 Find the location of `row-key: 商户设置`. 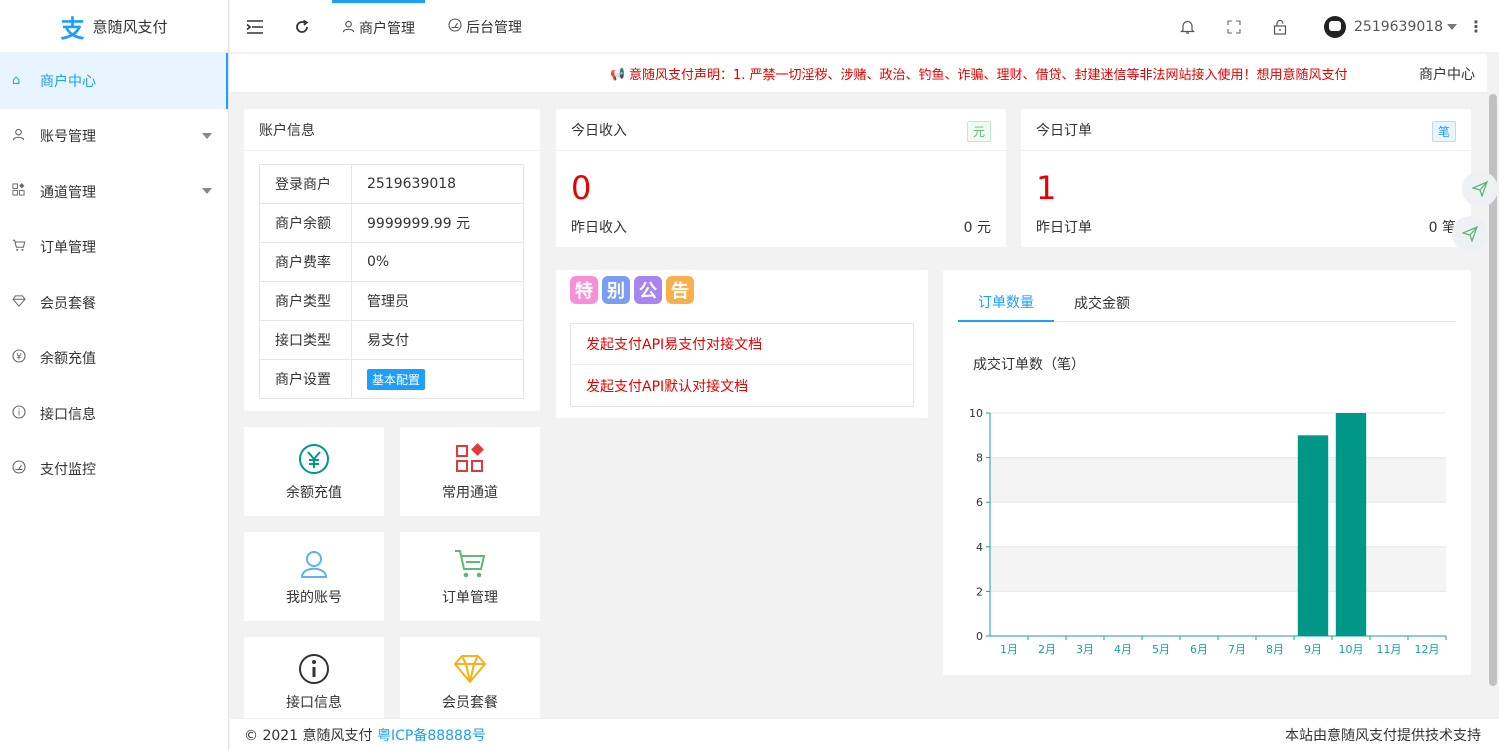

row-key: 商户设置 is located at coordinates (305, 379).